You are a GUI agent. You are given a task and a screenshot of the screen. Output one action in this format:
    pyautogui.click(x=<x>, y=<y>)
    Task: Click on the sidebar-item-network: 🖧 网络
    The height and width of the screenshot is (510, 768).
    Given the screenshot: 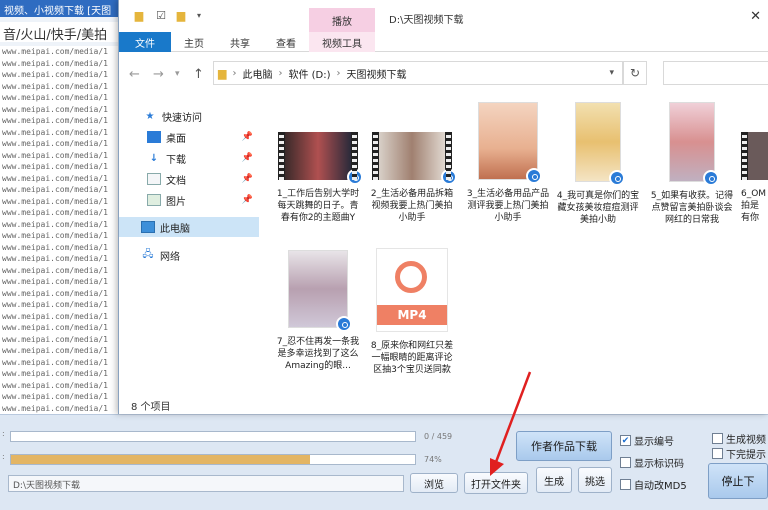 What is the action you would take?
    pyautogui.click(x=189, y=255)
    